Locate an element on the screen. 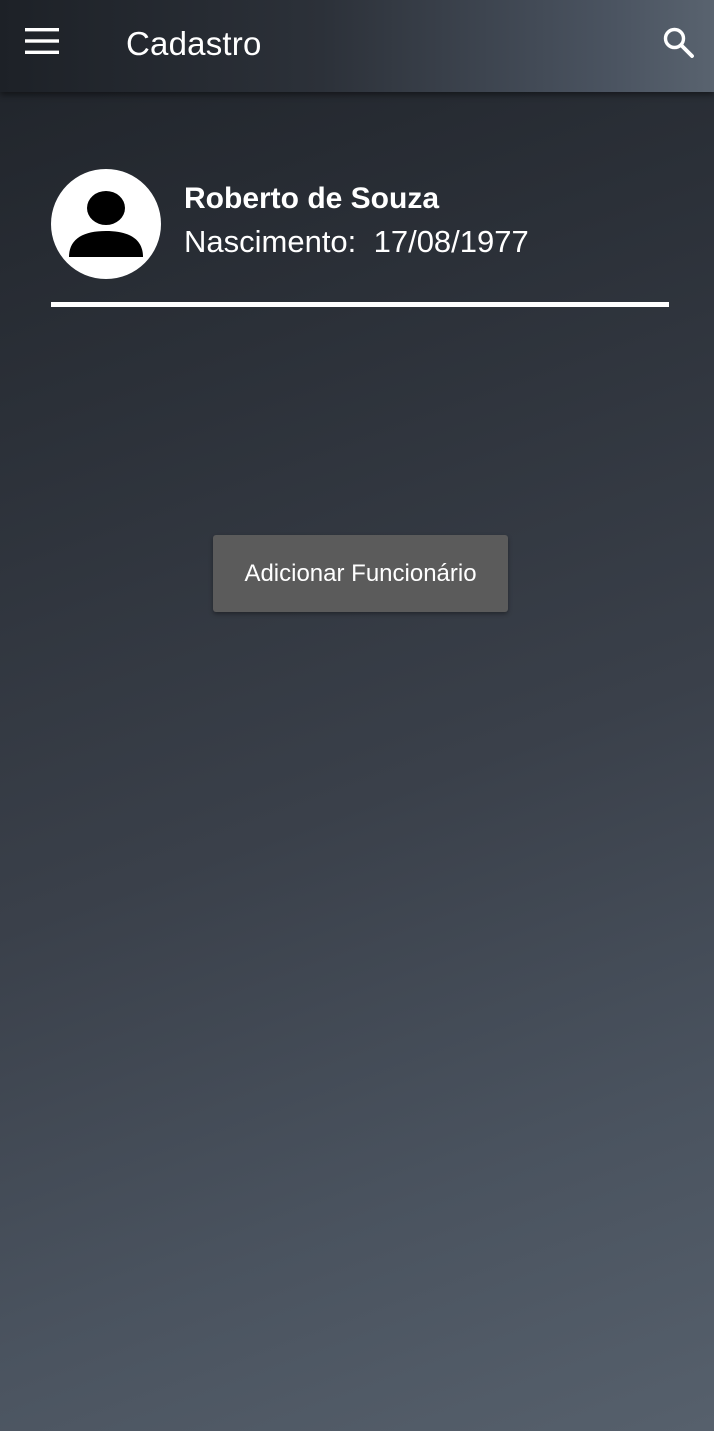  search-button is located at coordinates (678, 44).